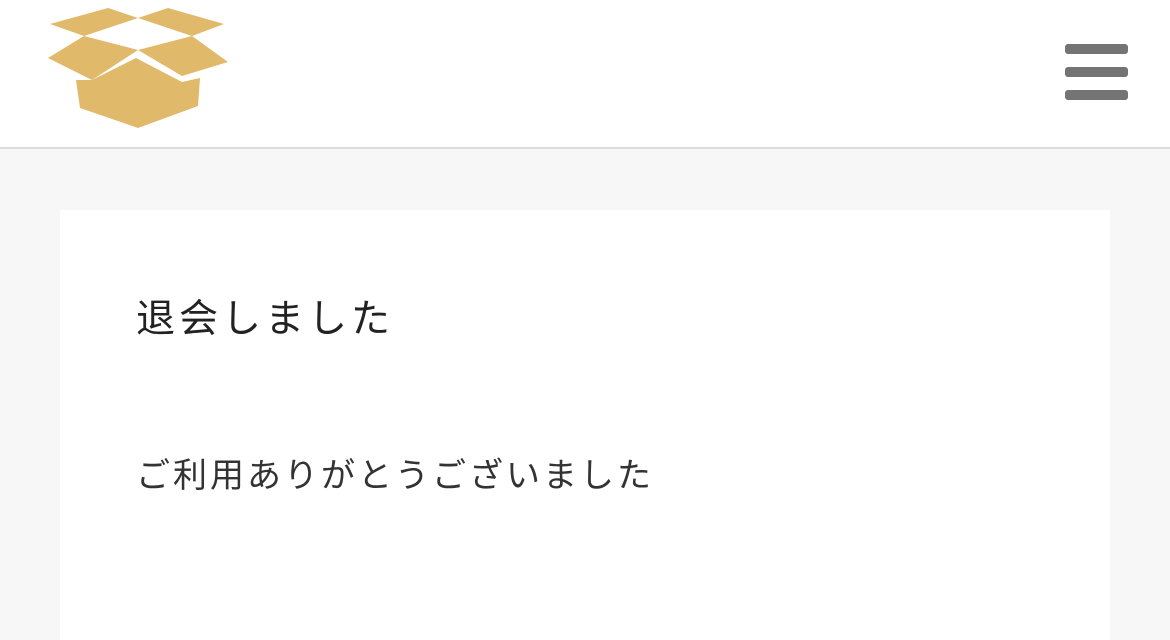  I want to click on open-box-icon, so click(138, 68).